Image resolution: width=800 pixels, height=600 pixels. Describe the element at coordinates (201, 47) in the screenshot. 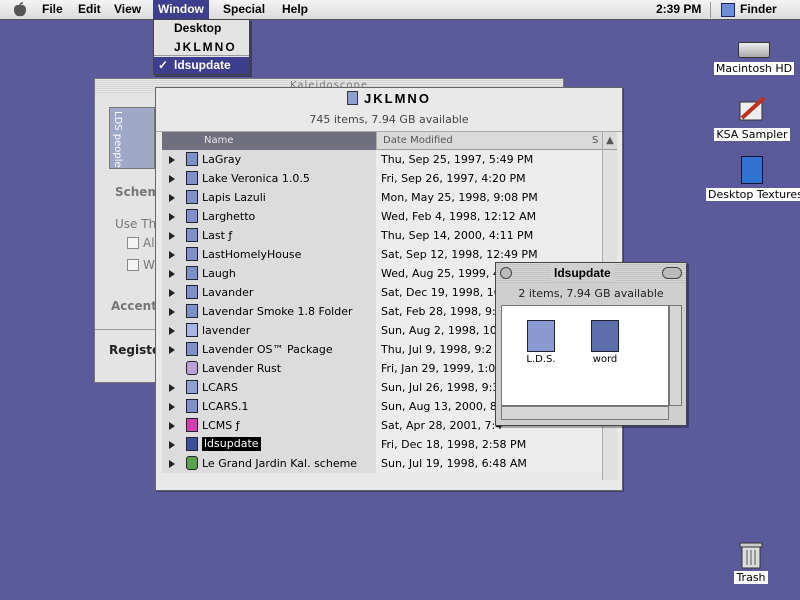

I see `menu-item-jklmno: JKLMNO` at that location.